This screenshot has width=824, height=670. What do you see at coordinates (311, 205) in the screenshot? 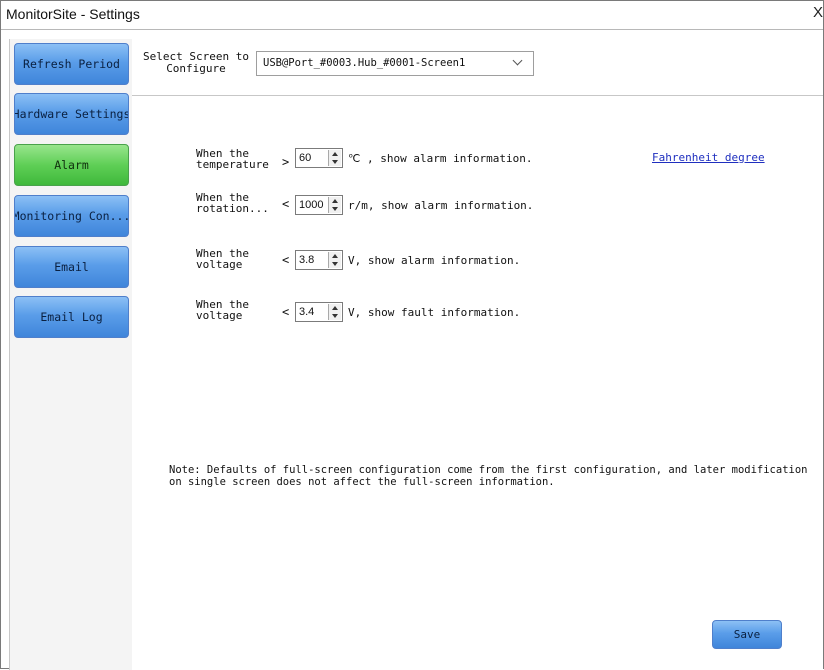
I see `spinbox-value: 1000` at bounding box center [311, 205].